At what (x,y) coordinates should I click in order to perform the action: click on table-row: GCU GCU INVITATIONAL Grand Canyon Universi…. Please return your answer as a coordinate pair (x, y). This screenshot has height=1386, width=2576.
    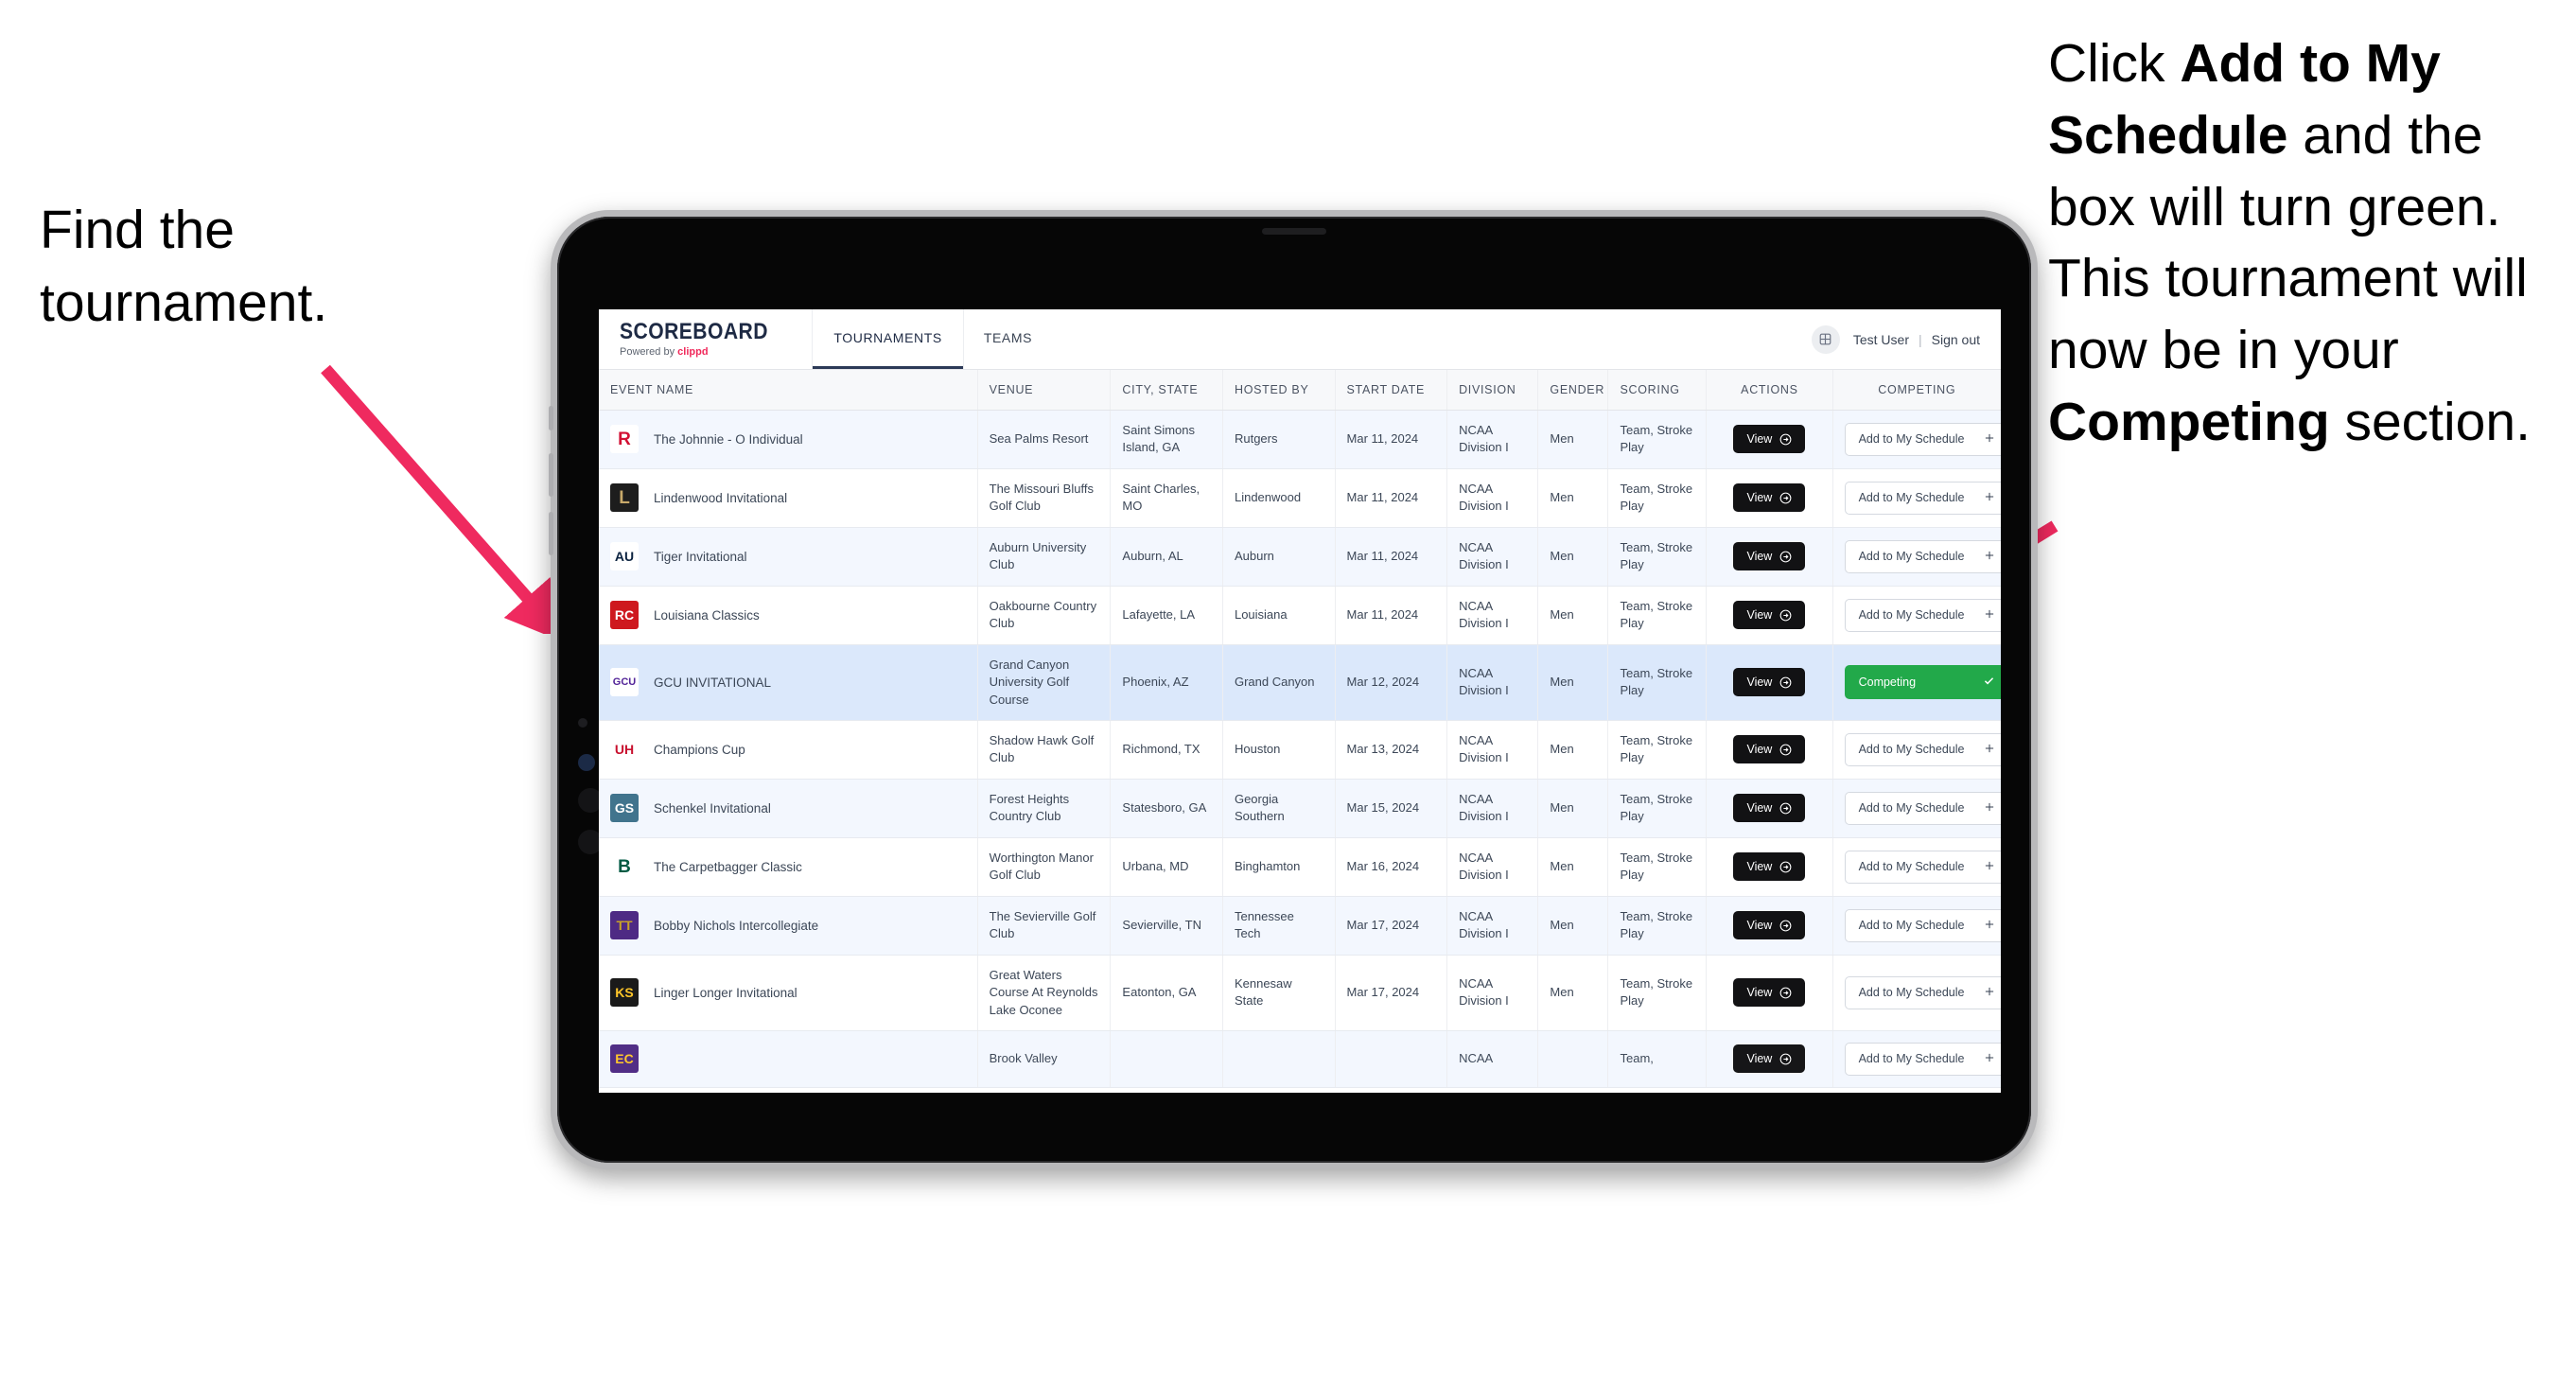
    Looking at the image, I should click on (1300, 682).